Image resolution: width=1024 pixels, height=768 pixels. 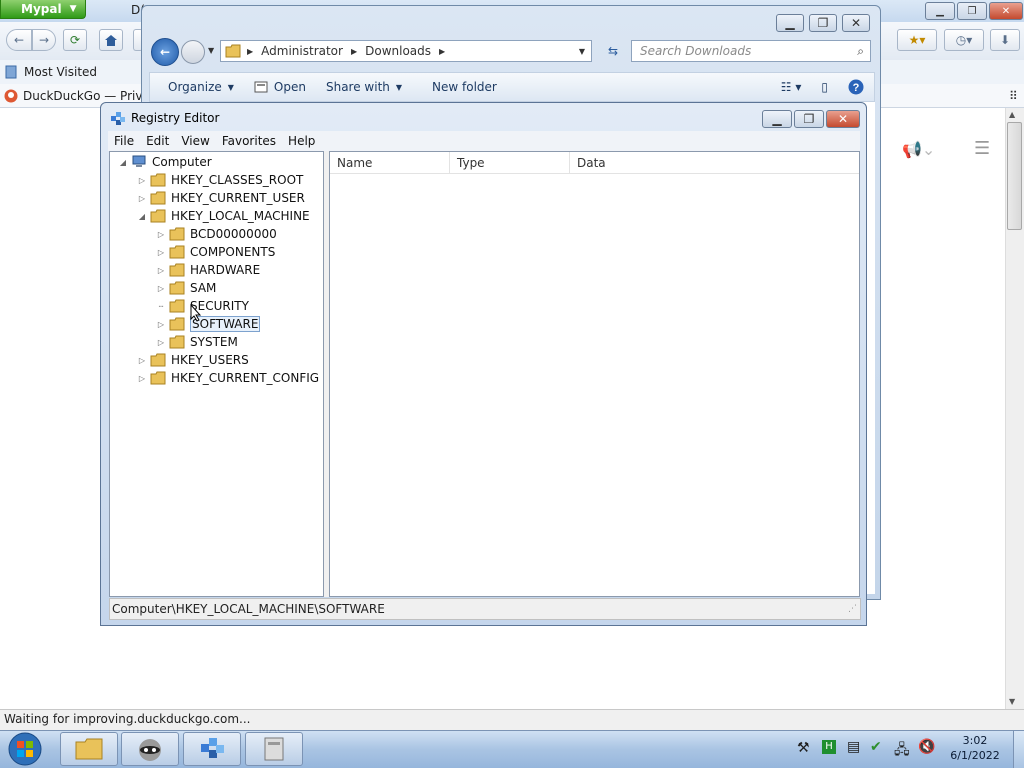 What do you see at coordinates (197, 87) in the screenshot?
I see `organize-button: Organize ▼` at bounding box center [197, 87].